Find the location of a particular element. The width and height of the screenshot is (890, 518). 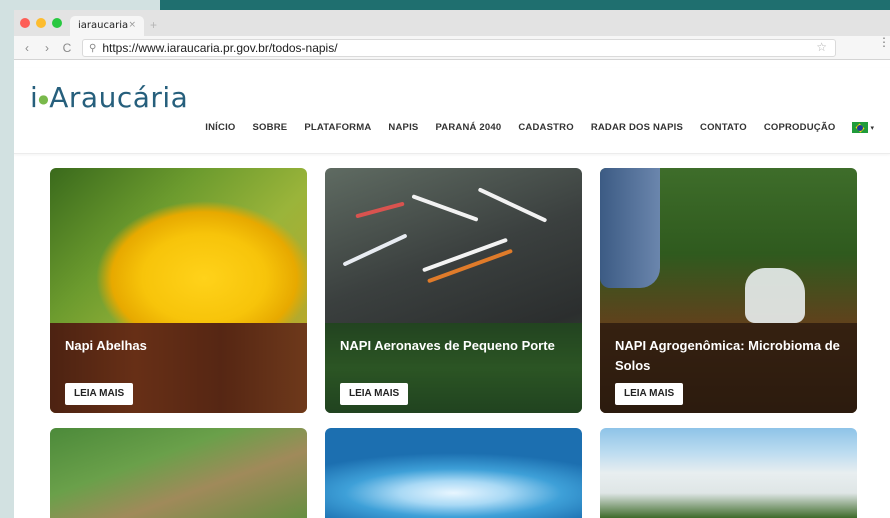

napi-card-greenhouse is located at coordinates (728, 473).